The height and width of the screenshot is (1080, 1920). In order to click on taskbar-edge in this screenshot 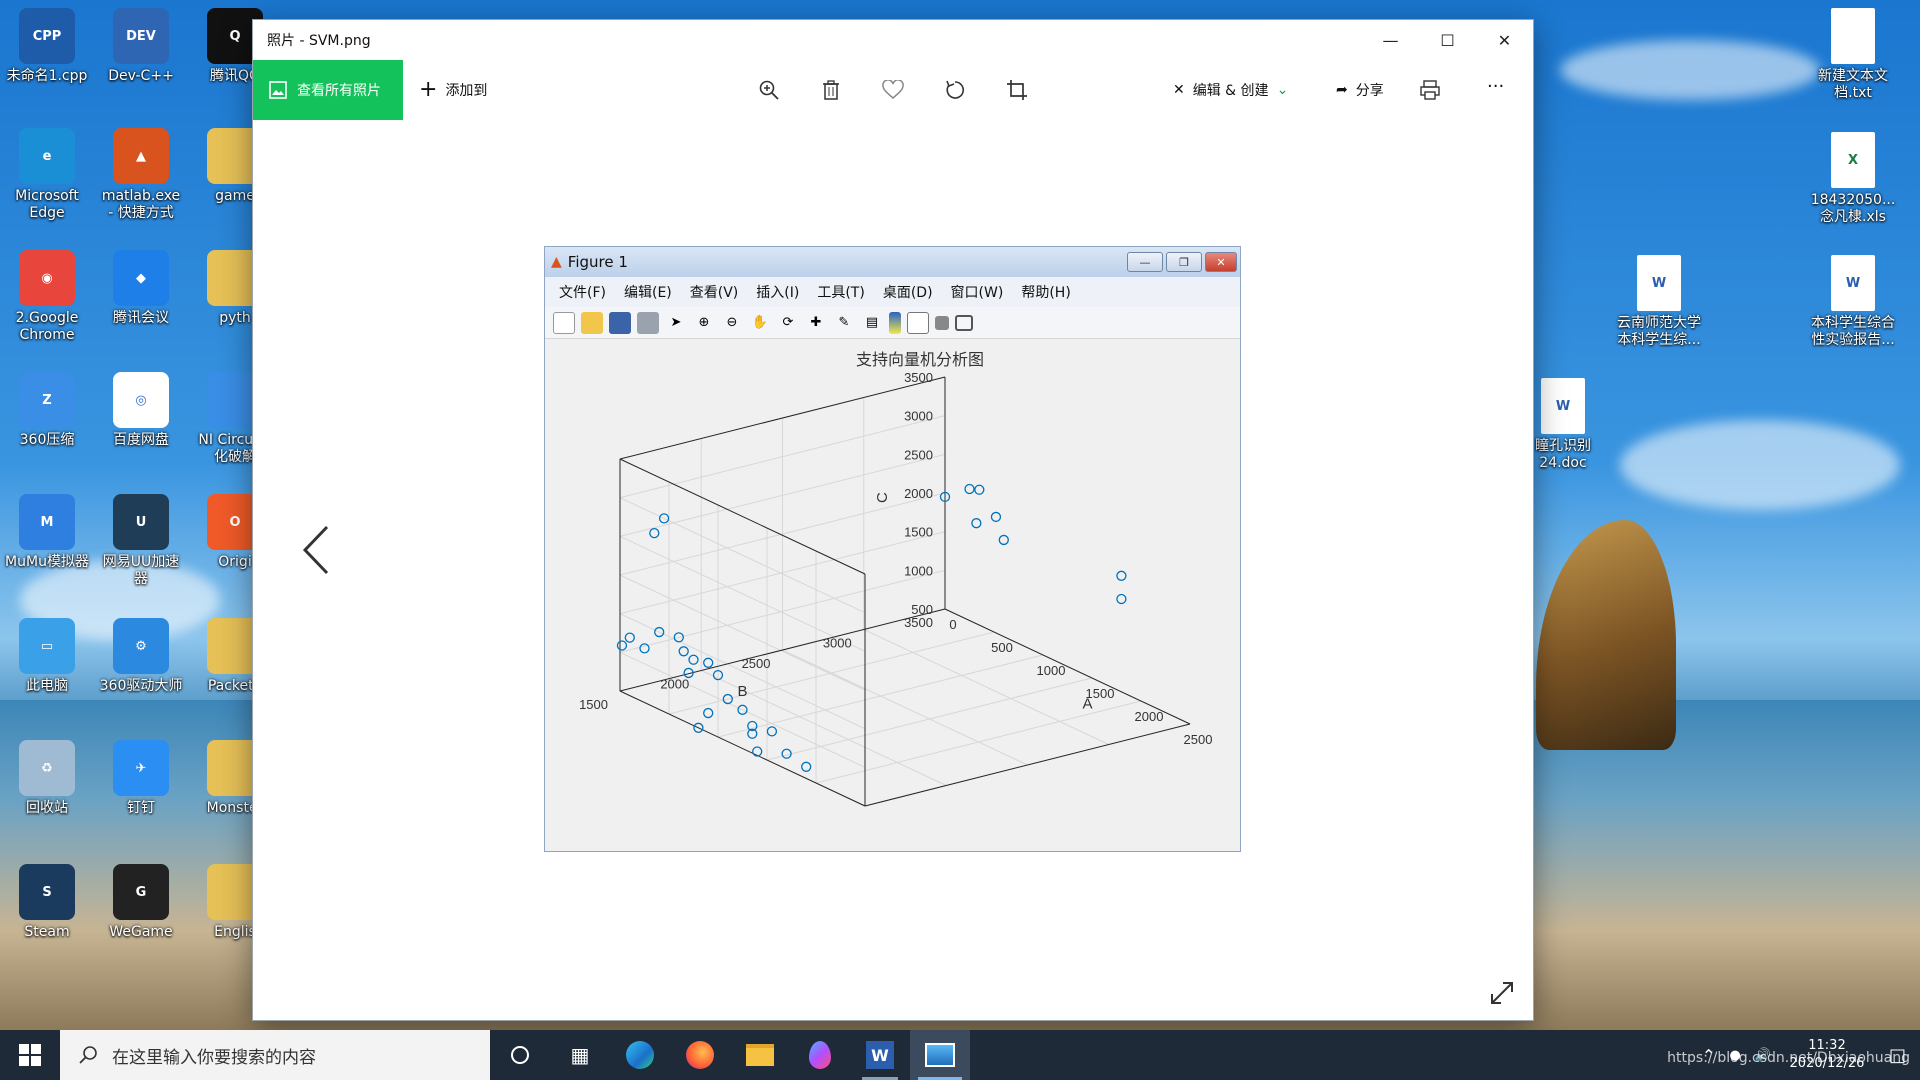, I will do `click(640, 1055)`.